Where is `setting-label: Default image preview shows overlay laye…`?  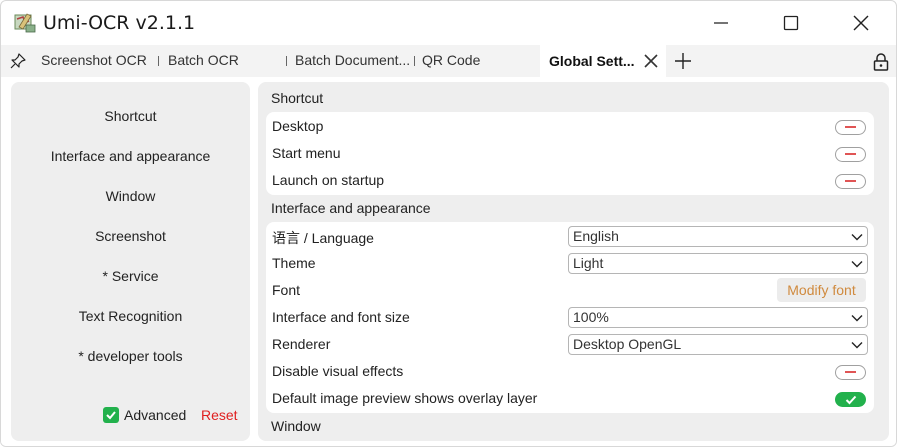
setting-label: Default image preview shows overlay laye… is located at coordinates (405, 398).